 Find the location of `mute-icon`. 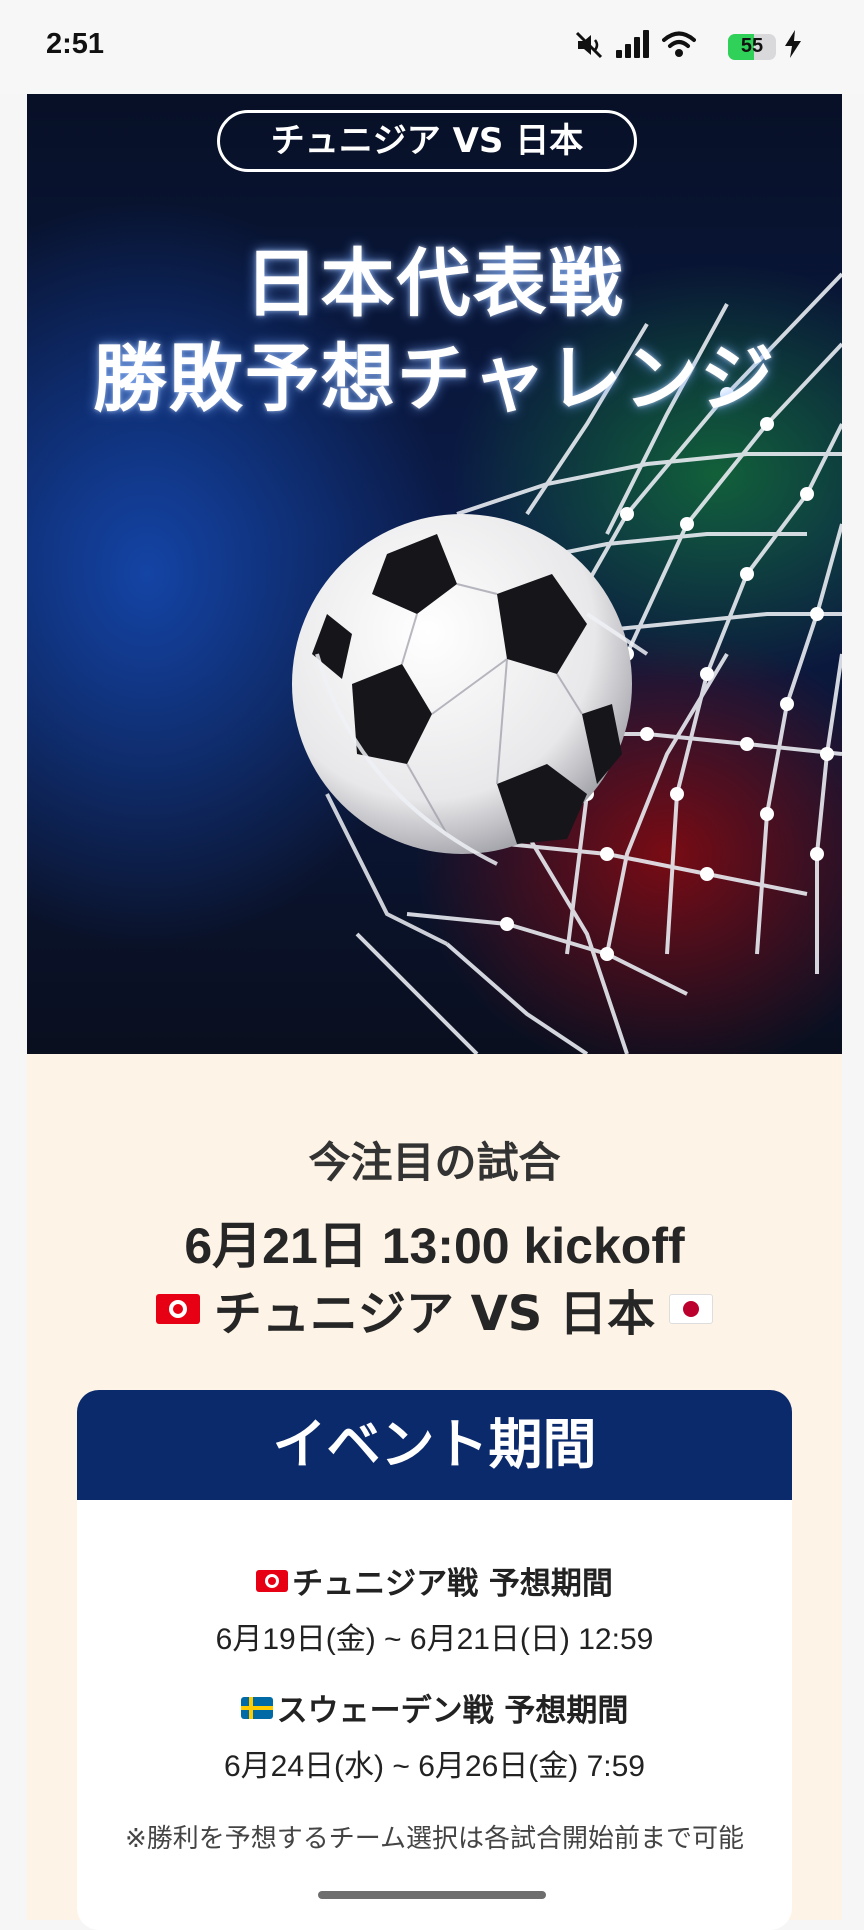

mute-icon is located at coordinates (589, 45).